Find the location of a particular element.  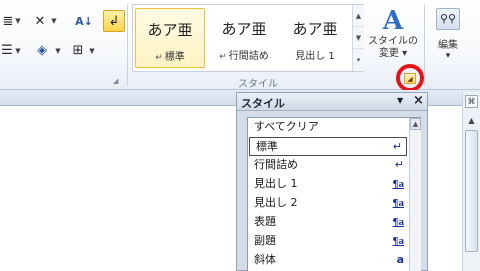

style-item-subtitle: 副題 ¶a is located at coordinates (328, 241).